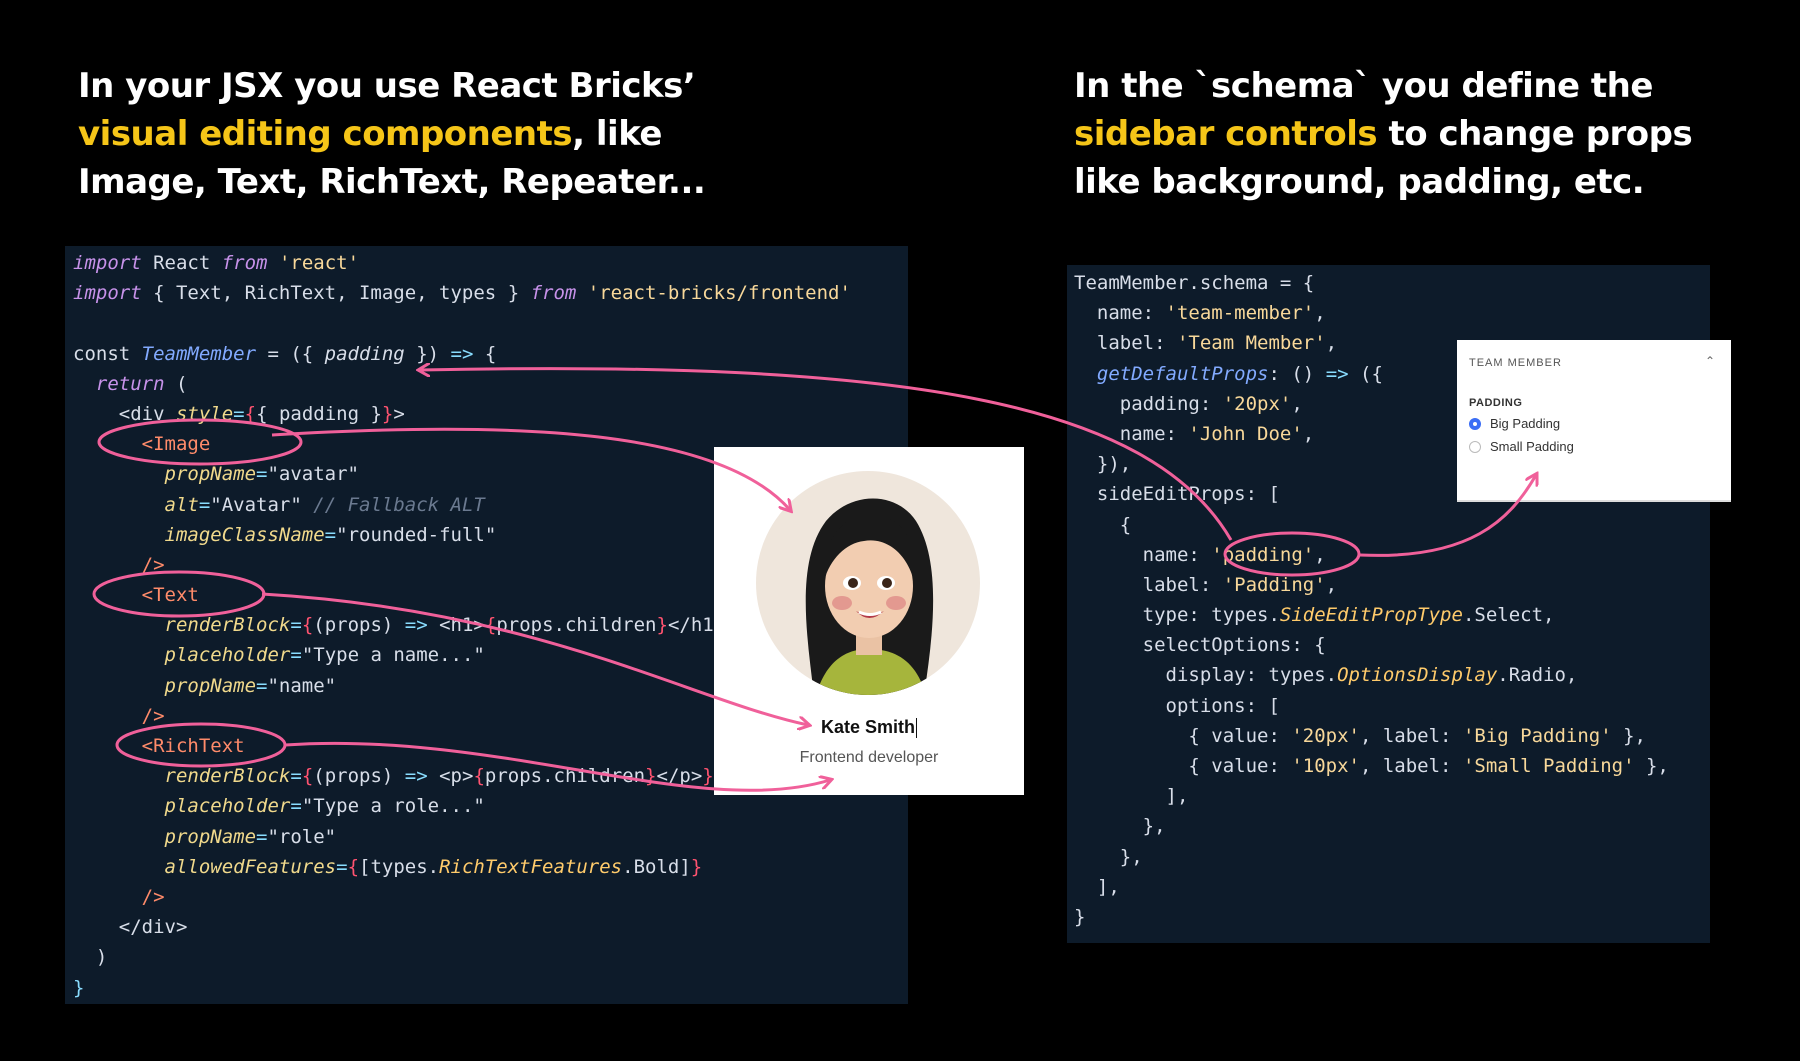  Describe the element at coordinates (826, 455) in the screenshot. I see `arrow-padding-to-default-prop` at that location.